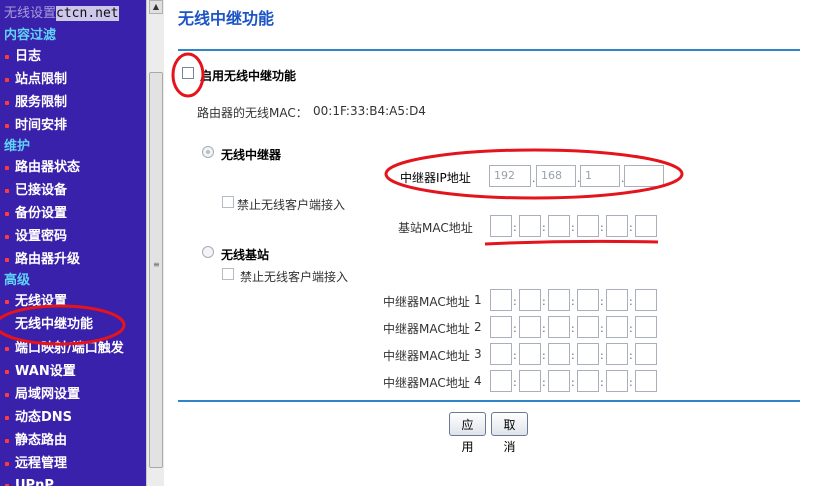 This screenshot has width=816, height=486. I want to click on enable-repeating-label: 启用无线中继功能, so click(248, 76).